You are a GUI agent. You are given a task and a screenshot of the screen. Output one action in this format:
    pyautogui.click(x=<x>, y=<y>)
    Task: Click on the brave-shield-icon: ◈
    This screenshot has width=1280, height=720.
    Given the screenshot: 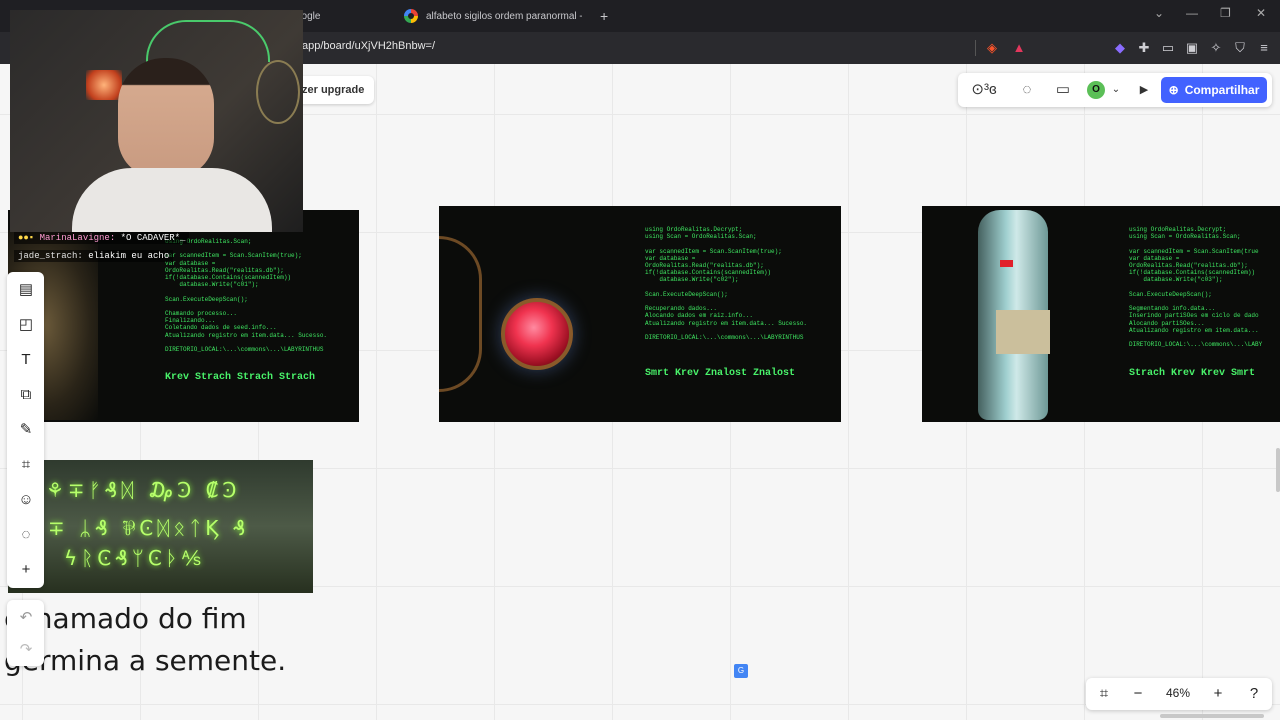 What is the action you would take?
    pyautogui.click(x=992, y=48)
    